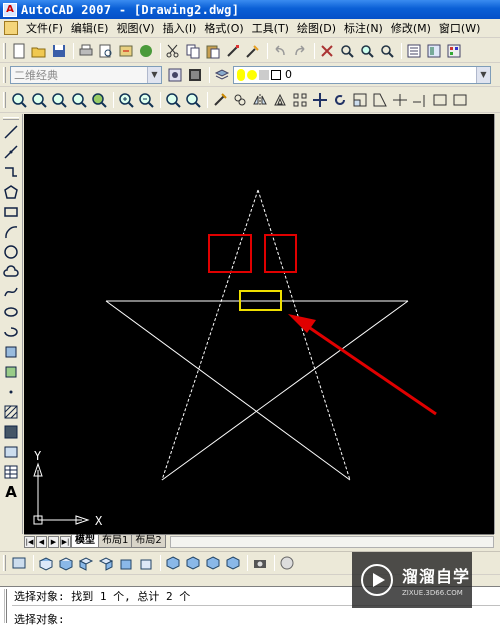 The width and height of the screenshot is (500, 625). What do you see at coordinates (280, 100) in the screenshot?
I see `offset-icon` at bounding box center [280, 100].